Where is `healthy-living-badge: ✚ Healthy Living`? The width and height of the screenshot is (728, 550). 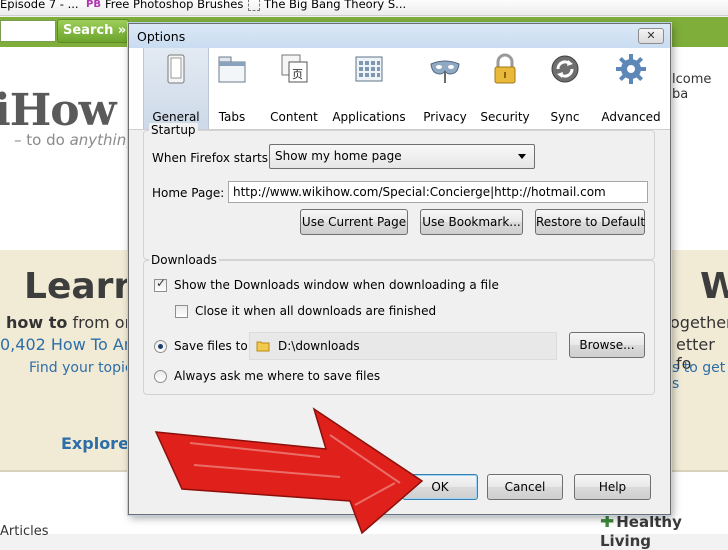
healthy-living-badge: ✚ Healthy Living is located at coordinates (664, 531).